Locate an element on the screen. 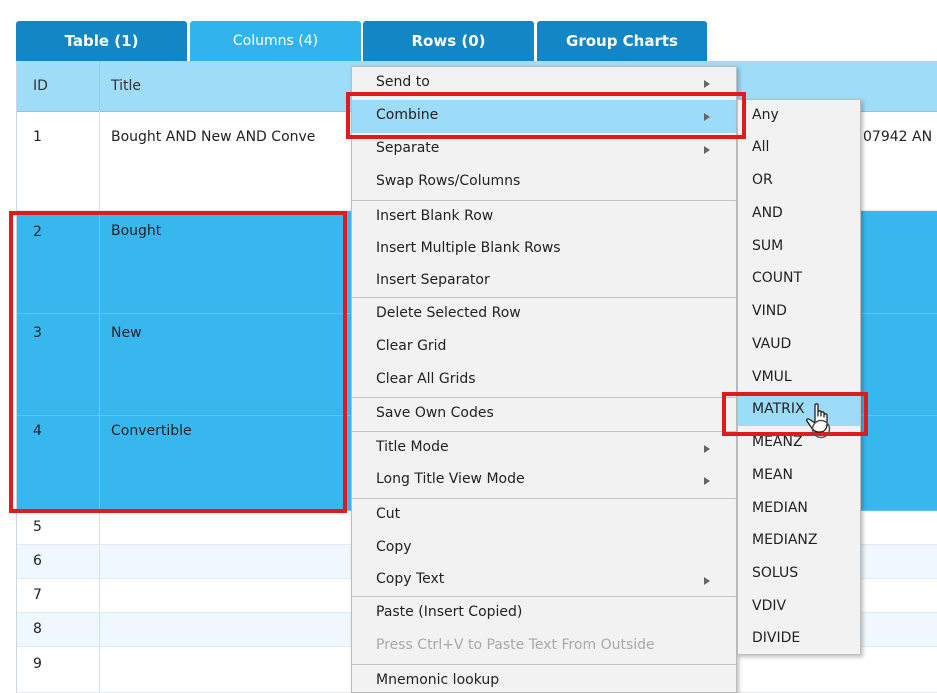  menu-item-label: Title Mode is located at coordinates (412, 447).